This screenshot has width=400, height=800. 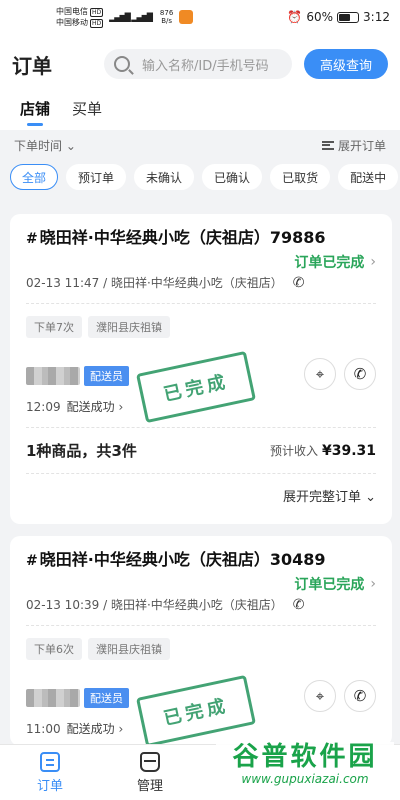 I want to click on advanced-query-button: 高级查询, so click(x=345, y=64).